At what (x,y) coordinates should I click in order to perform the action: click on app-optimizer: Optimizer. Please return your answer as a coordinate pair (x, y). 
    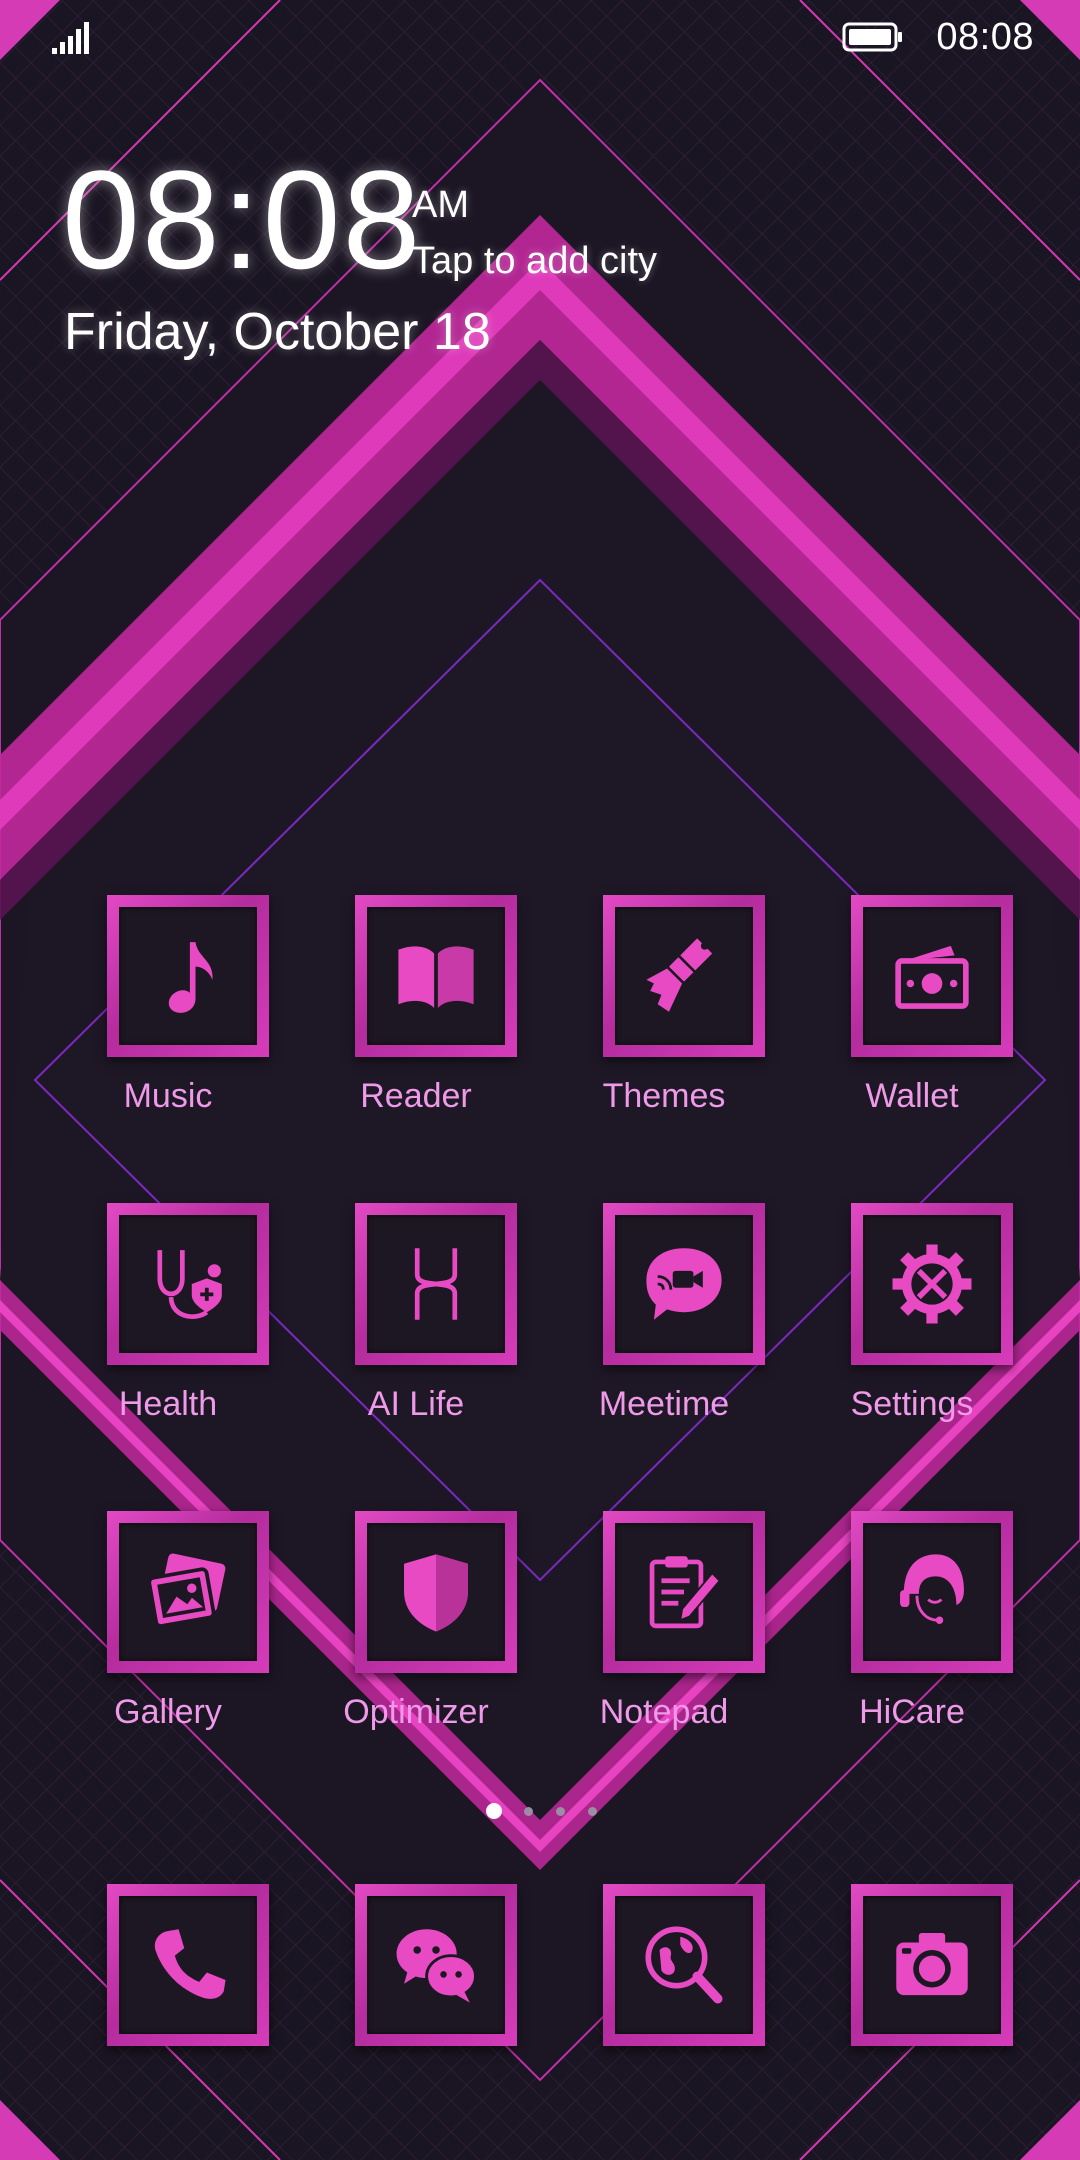
    Looking at the image, I should click on (416, 1641).